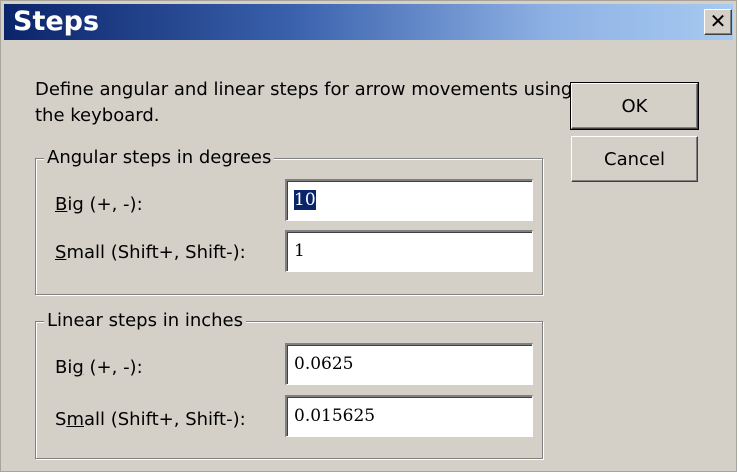 The width and height of the screenshot is (739, 474). Describe the element at coordinates (61, 204) in the screenshot. I see `angular-big-accelerator: B` at that location.